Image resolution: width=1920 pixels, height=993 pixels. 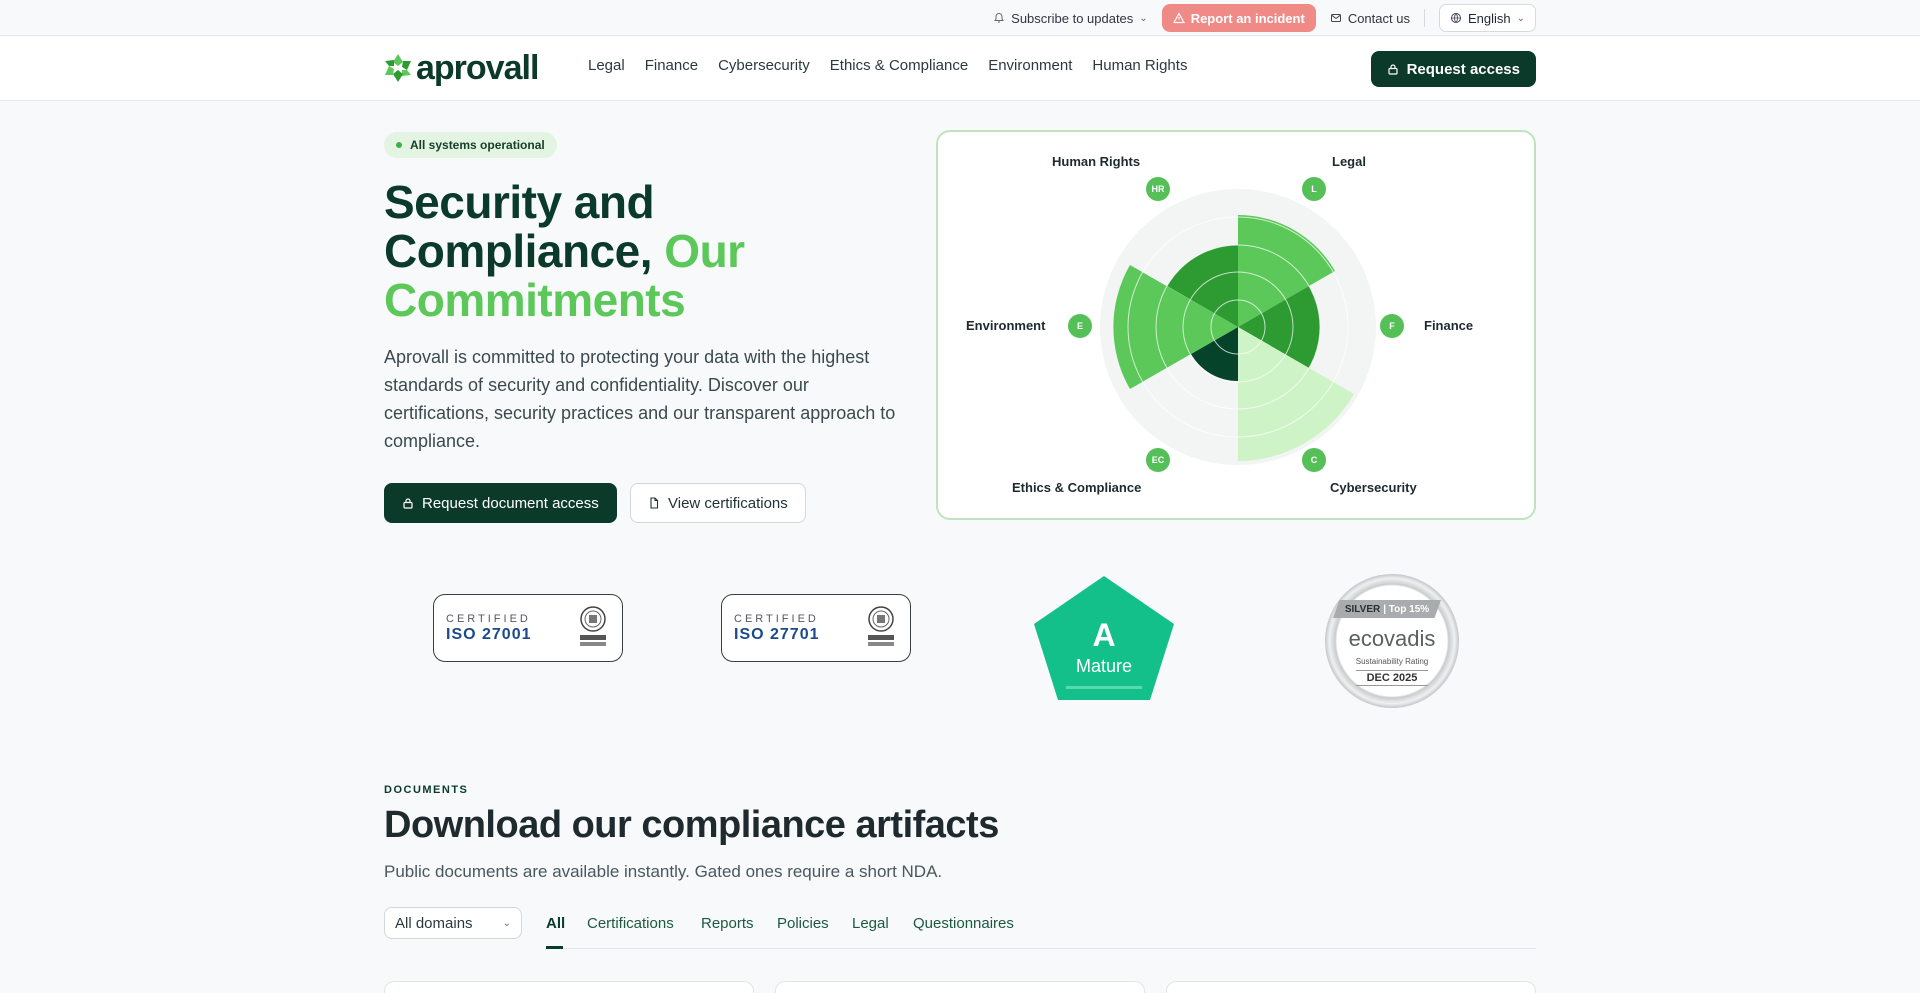 What do you see at coordinates (1373, 487) in the screenshot?
I see `radar-label-cybersecurity: Cybersecurity` at bounding box center [1373, 487].